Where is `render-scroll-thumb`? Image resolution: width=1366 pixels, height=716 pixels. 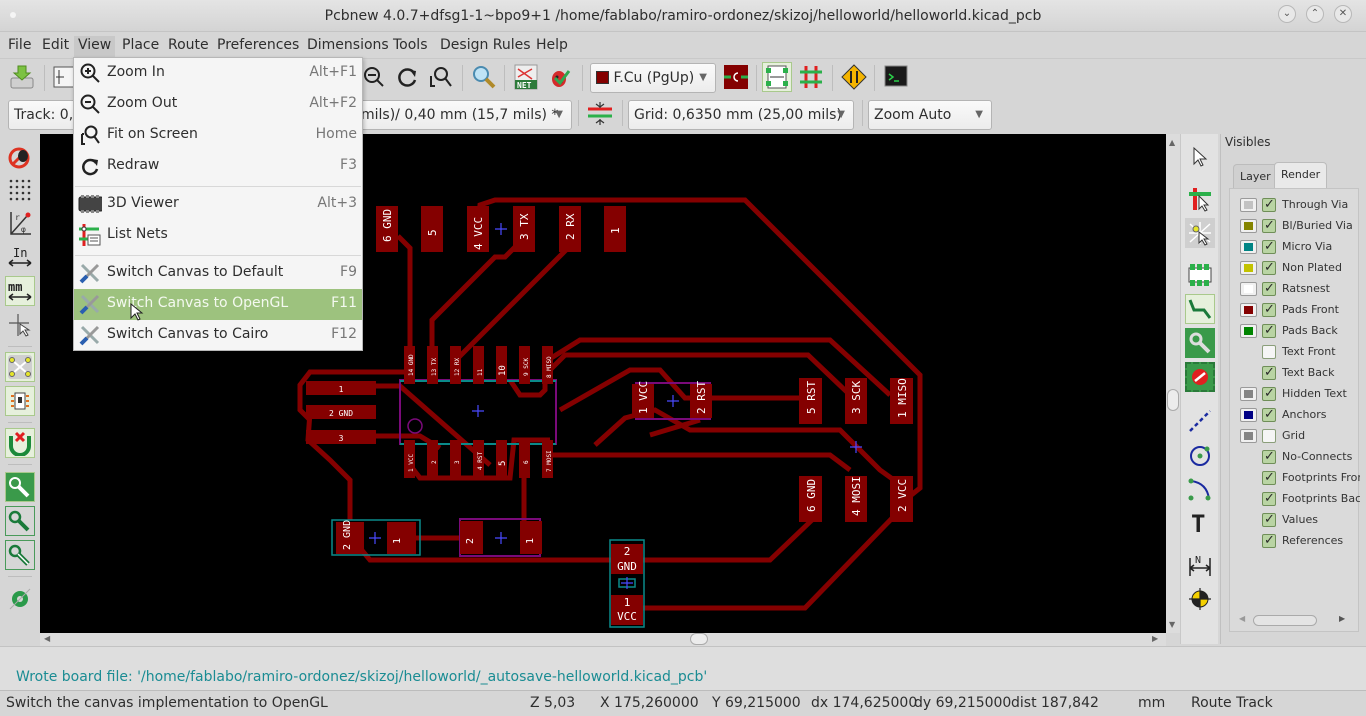
render-scroll-thumb is located at coordinates (1285, 620).